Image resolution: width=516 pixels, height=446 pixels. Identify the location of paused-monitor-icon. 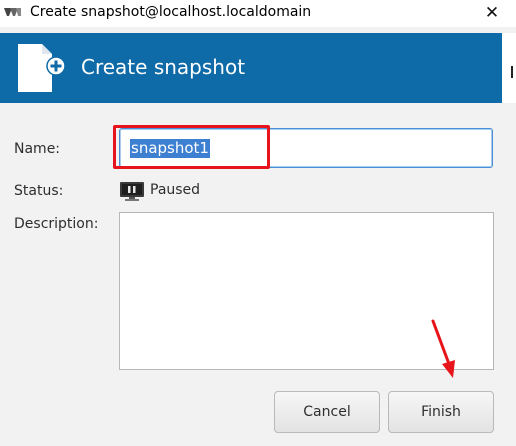
(132, 191).